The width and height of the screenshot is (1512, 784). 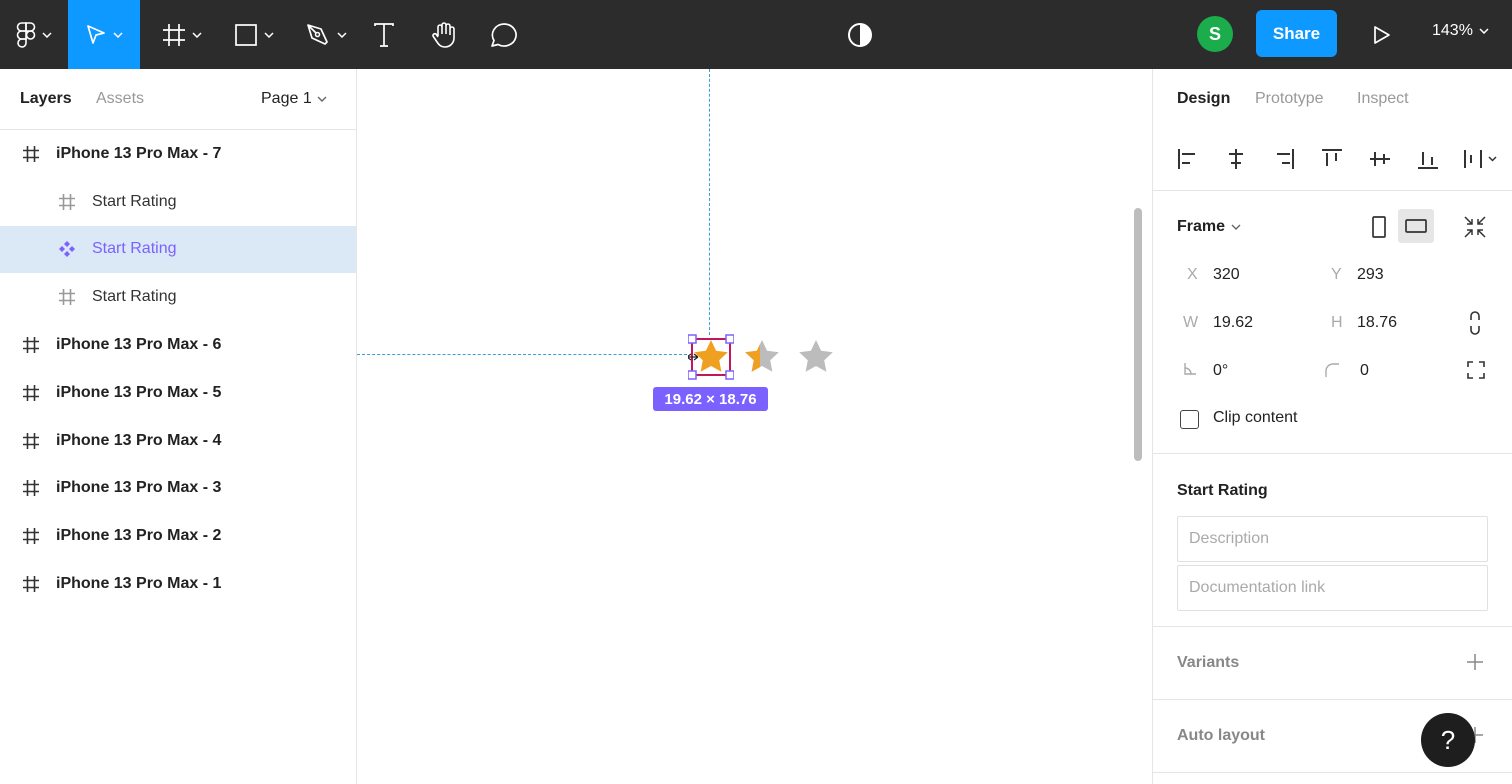 I want to click on resize-to-fit-icon, so click(x=1475, y=227).